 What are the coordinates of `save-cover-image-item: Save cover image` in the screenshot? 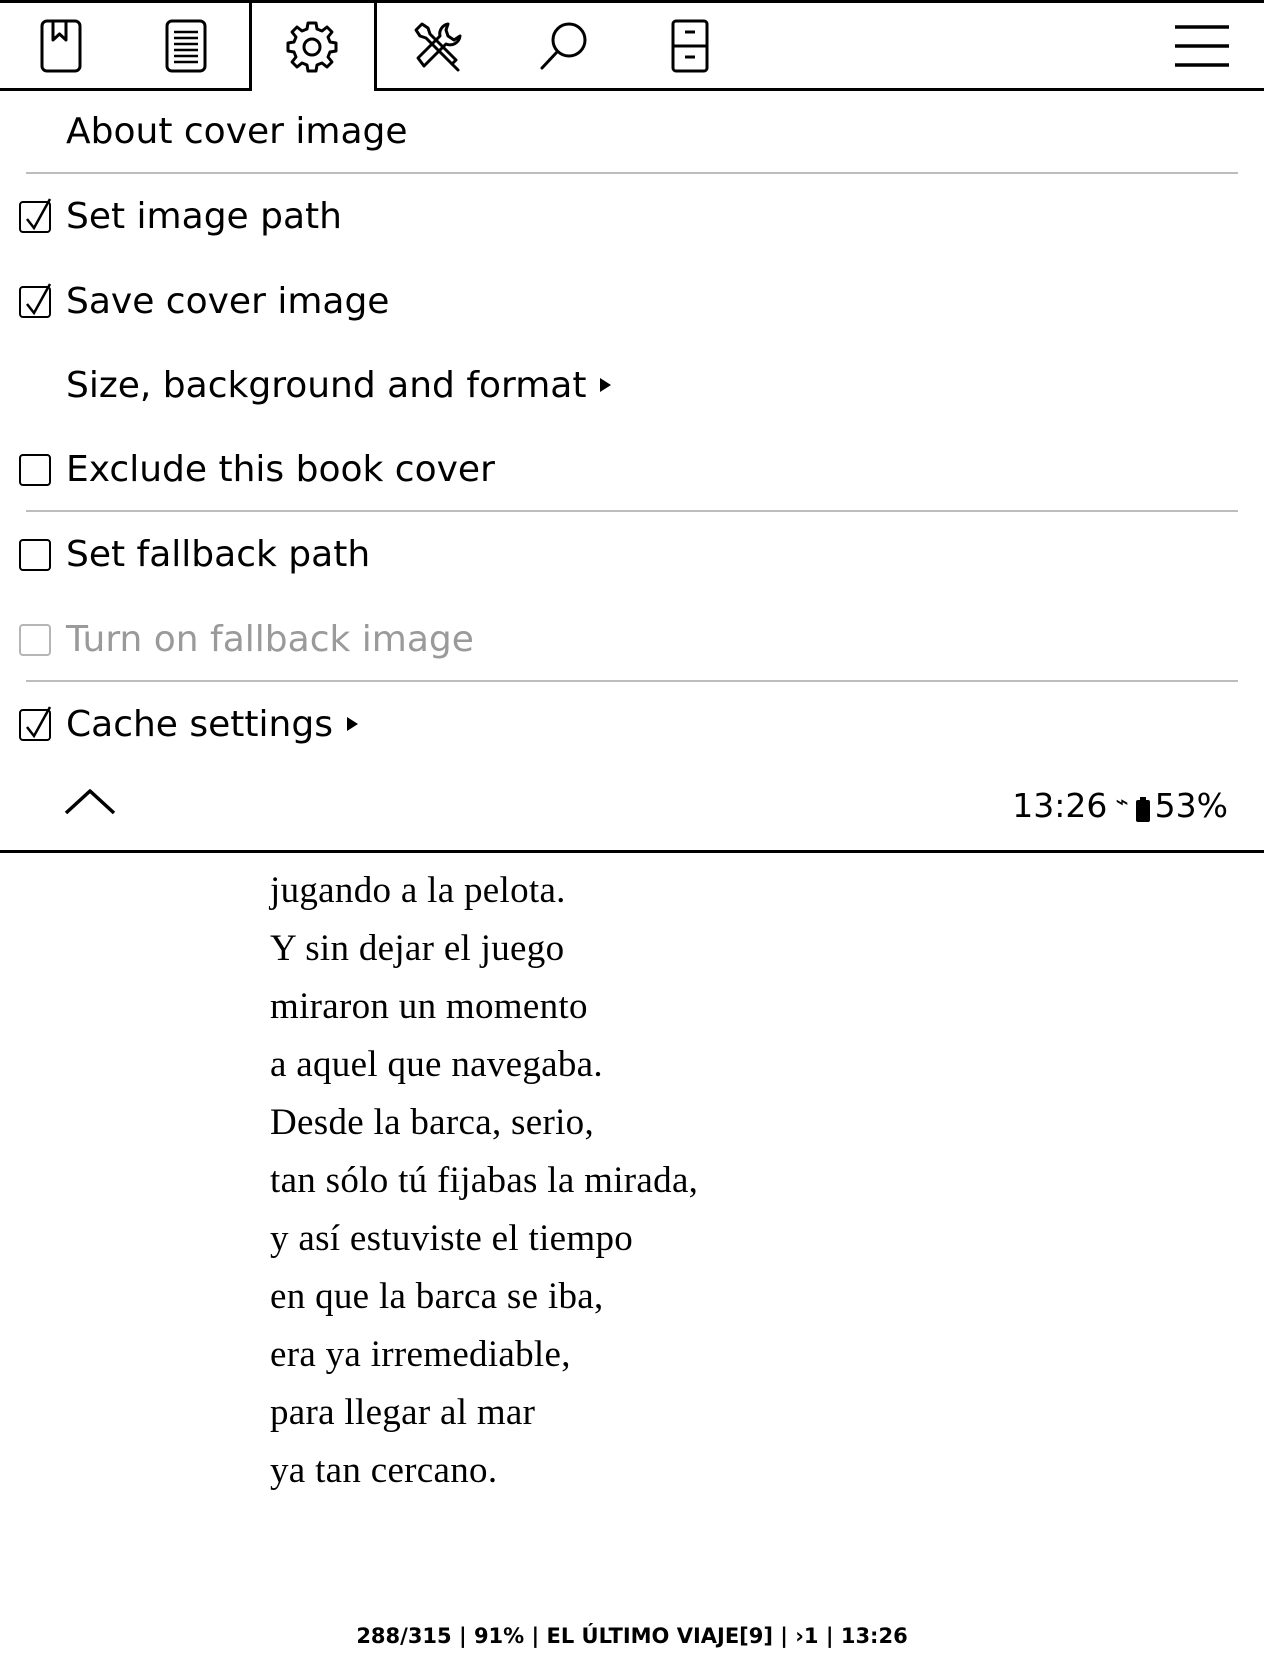 It's located at (632, 302).